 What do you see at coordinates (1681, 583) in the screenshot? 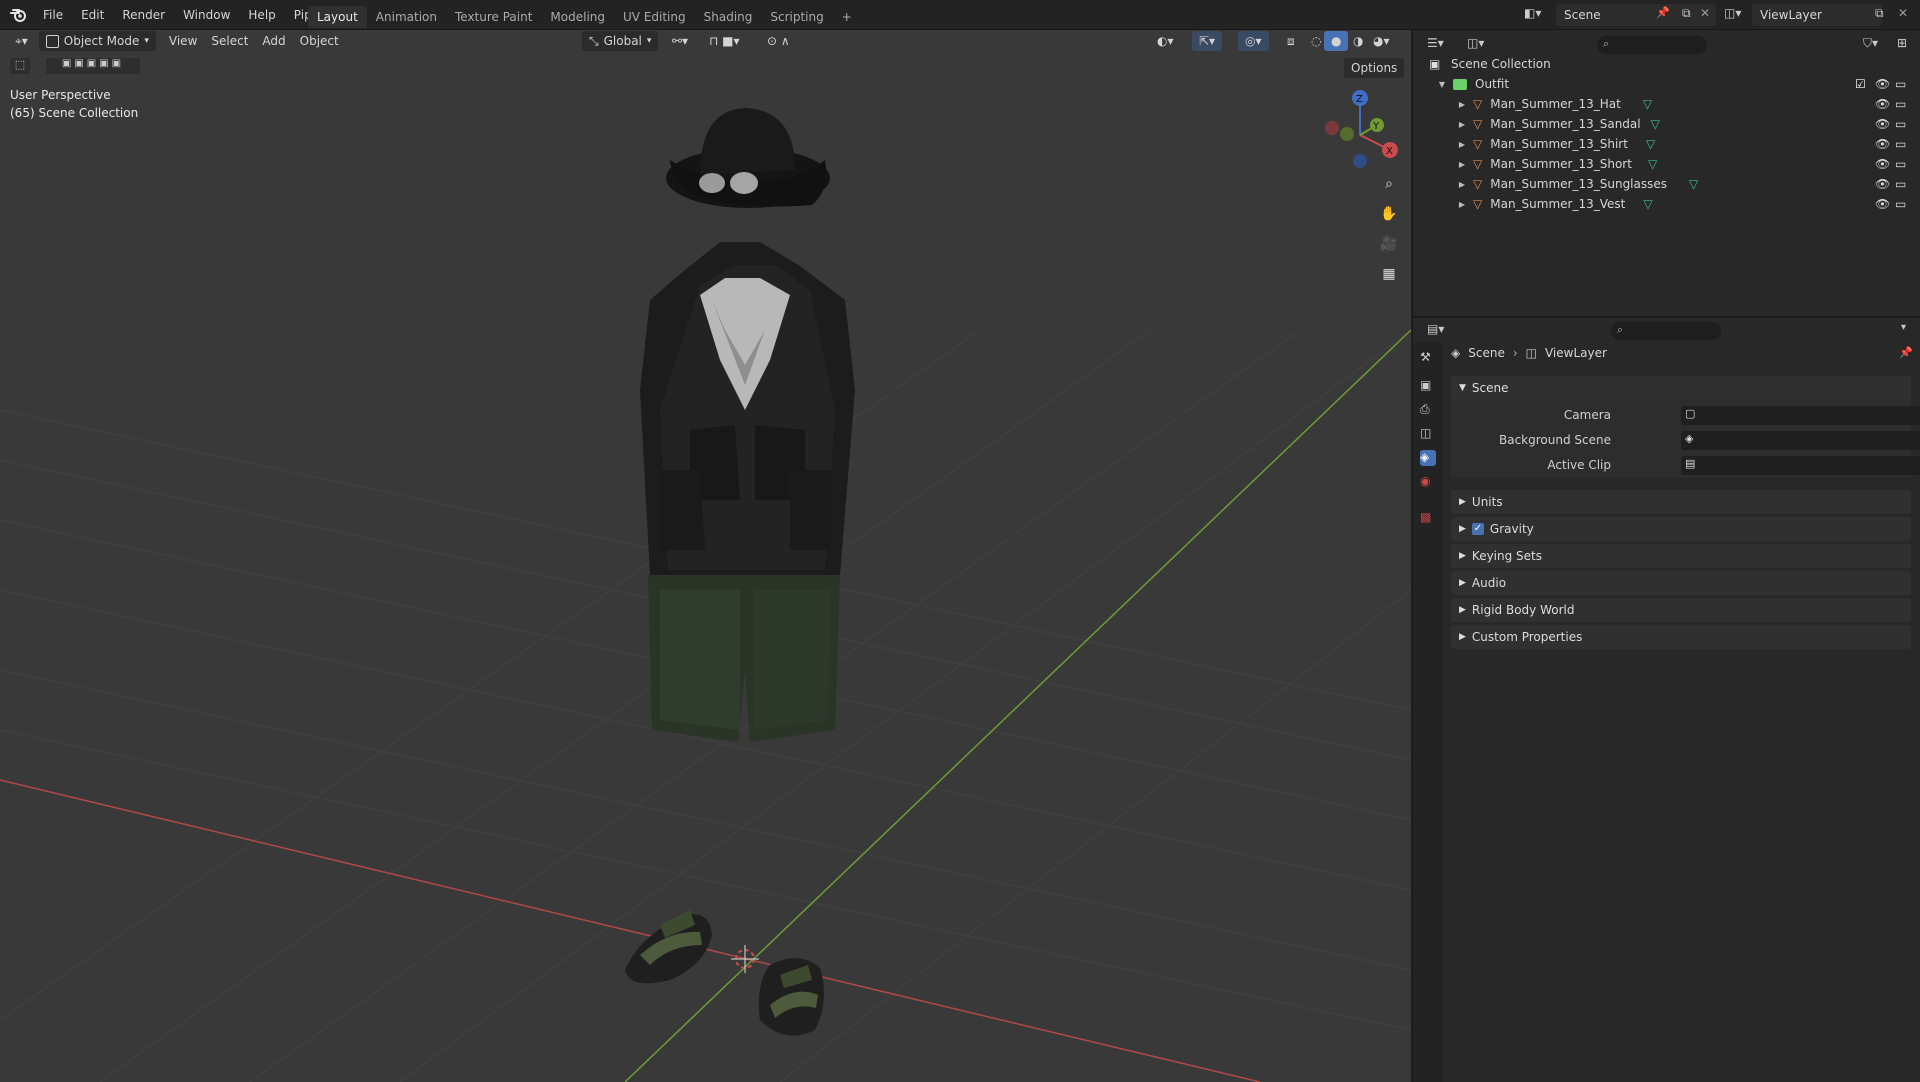
I see `audio-panel-header: ▶ Audio` at bounding box center [1681, 583].